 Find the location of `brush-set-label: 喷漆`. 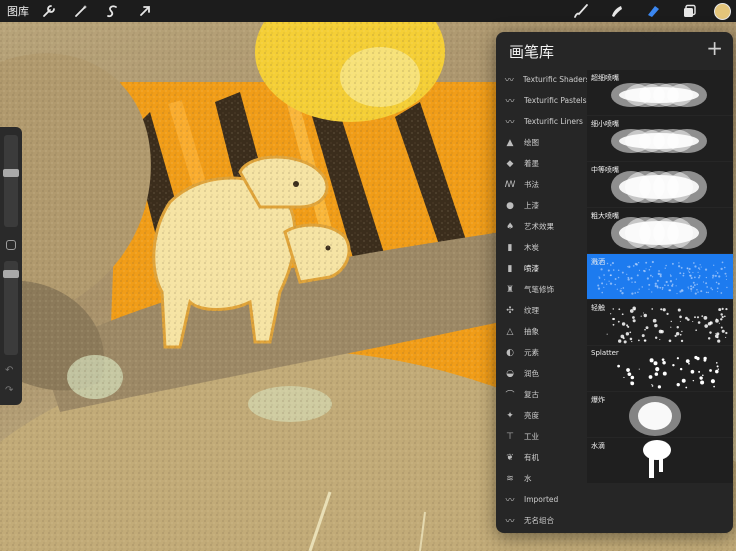

brush-set-label: 喷漆 is located at coordinates (531, 268).